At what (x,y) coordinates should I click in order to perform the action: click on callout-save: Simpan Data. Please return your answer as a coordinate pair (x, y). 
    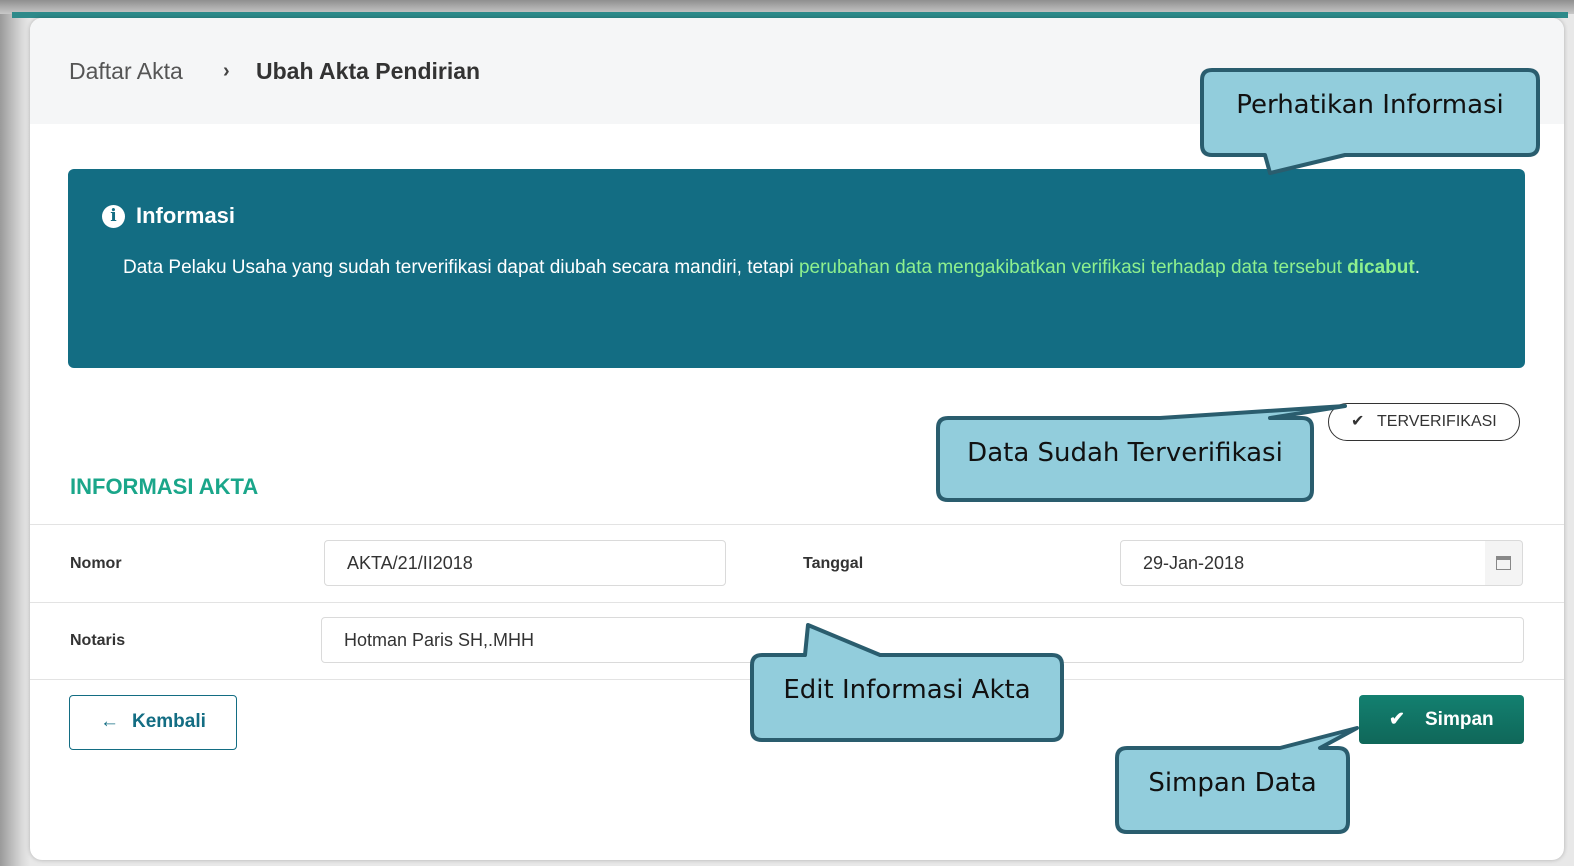
    Looking at the image, I should click on (1232, 783).